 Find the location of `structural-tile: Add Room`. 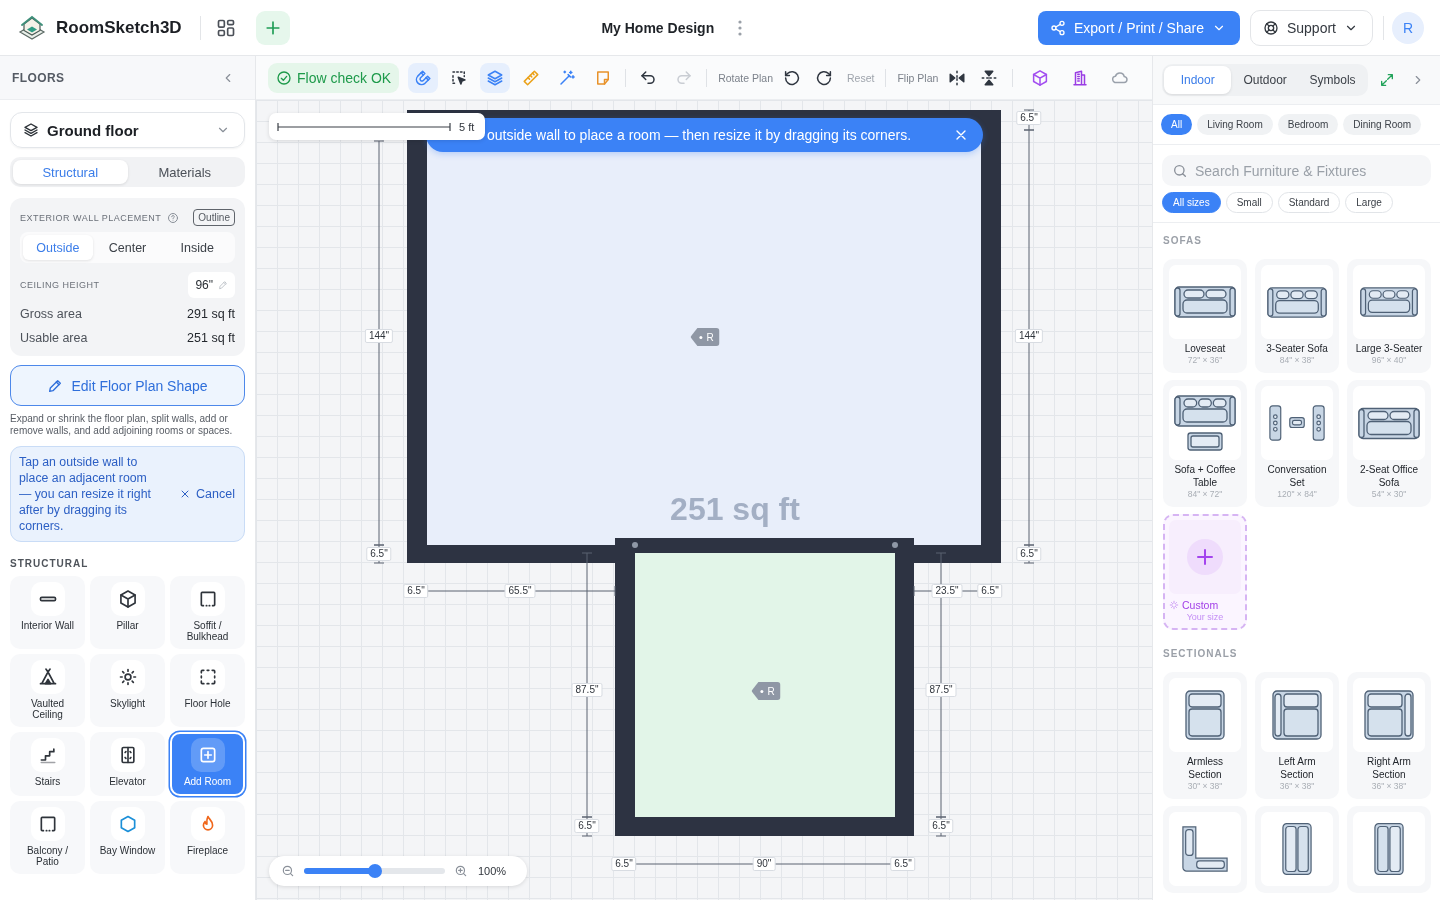

structural-tile: Add Room is located at coordinates (207, 763).